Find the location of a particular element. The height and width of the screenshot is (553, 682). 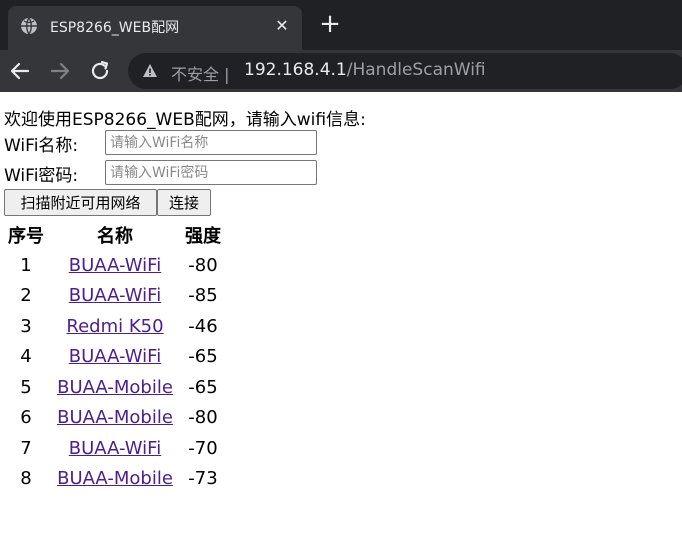

connect-button: 连接 is located at coordinates (184, 202).